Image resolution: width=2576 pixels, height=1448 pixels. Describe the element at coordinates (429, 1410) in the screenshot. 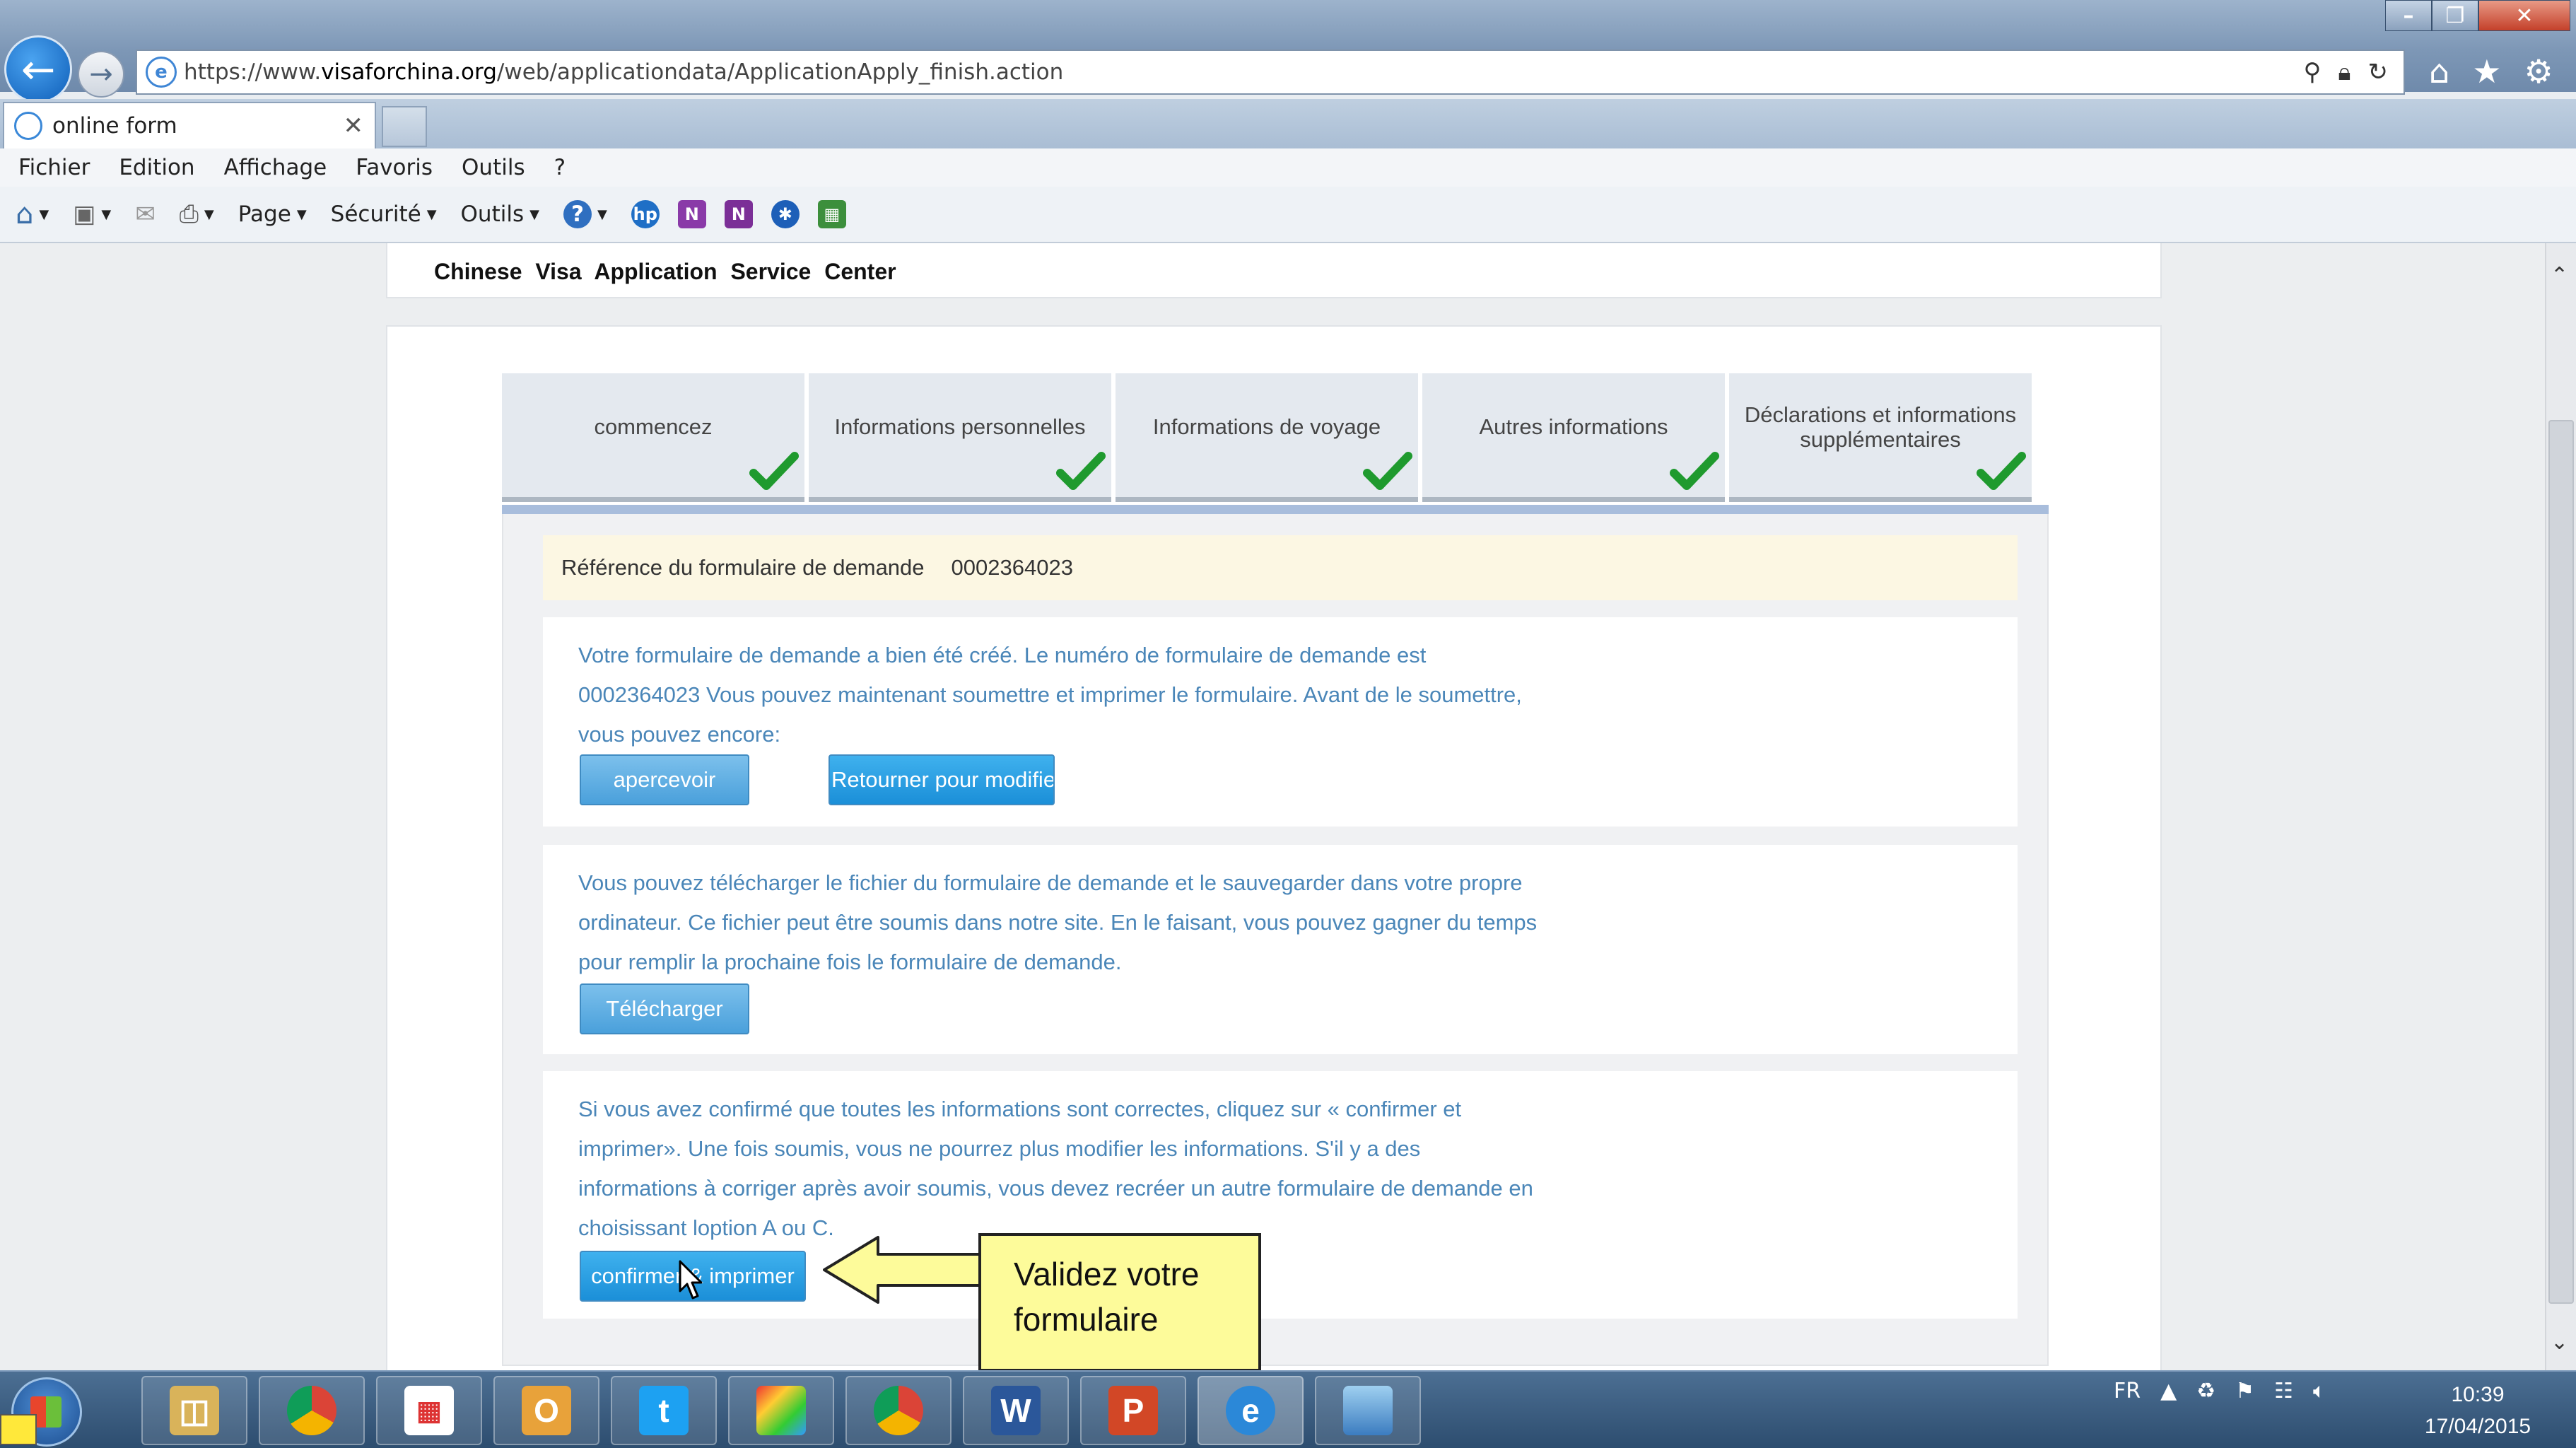

I see `taskbar-apps: ▦` at that location.